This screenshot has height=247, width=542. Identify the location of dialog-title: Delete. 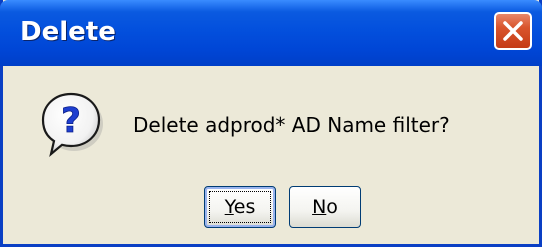
(68, 32).